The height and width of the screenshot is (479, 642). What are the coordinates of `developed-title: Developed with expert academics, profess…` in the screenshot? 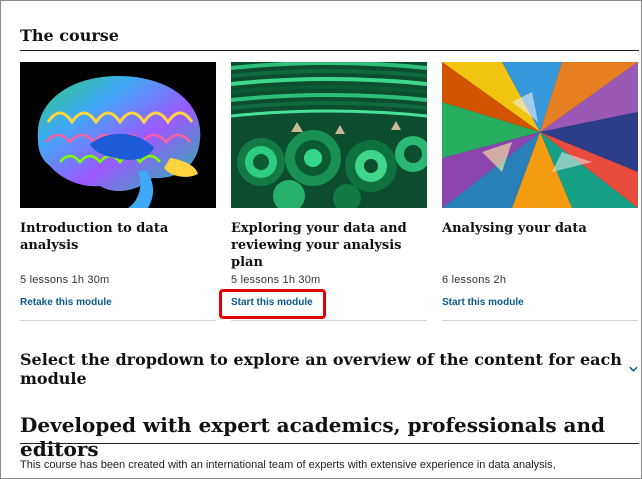 It's located at (313, 437).